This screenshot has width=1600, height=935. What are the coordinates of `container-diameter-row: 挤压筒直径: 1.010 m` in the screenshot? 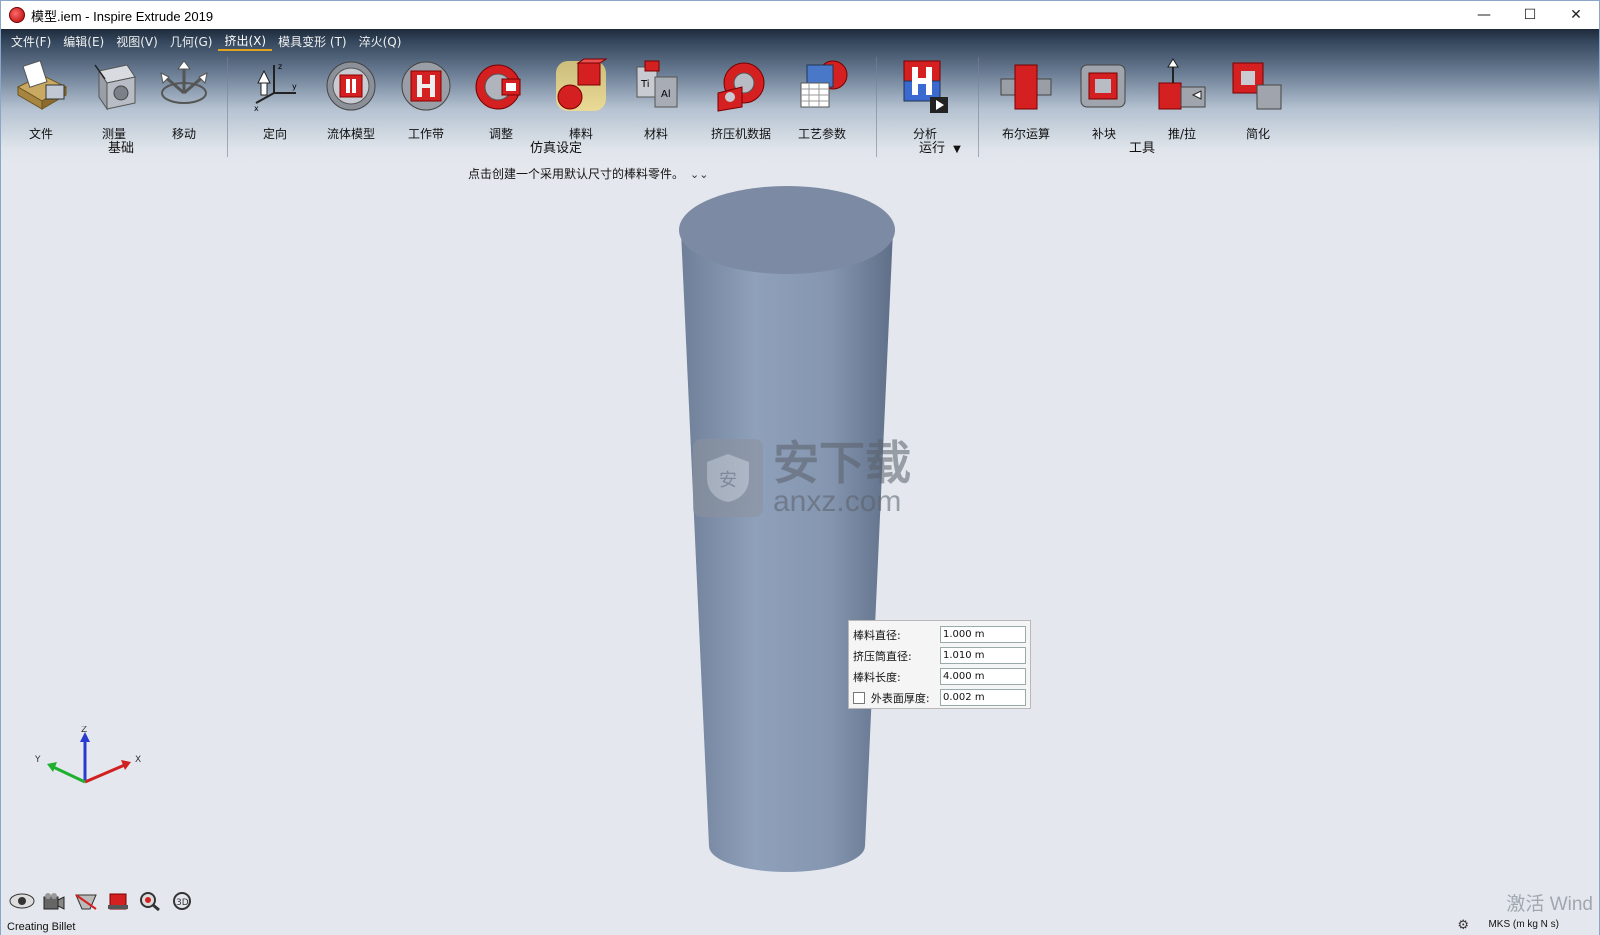 It's located at (939, 655).